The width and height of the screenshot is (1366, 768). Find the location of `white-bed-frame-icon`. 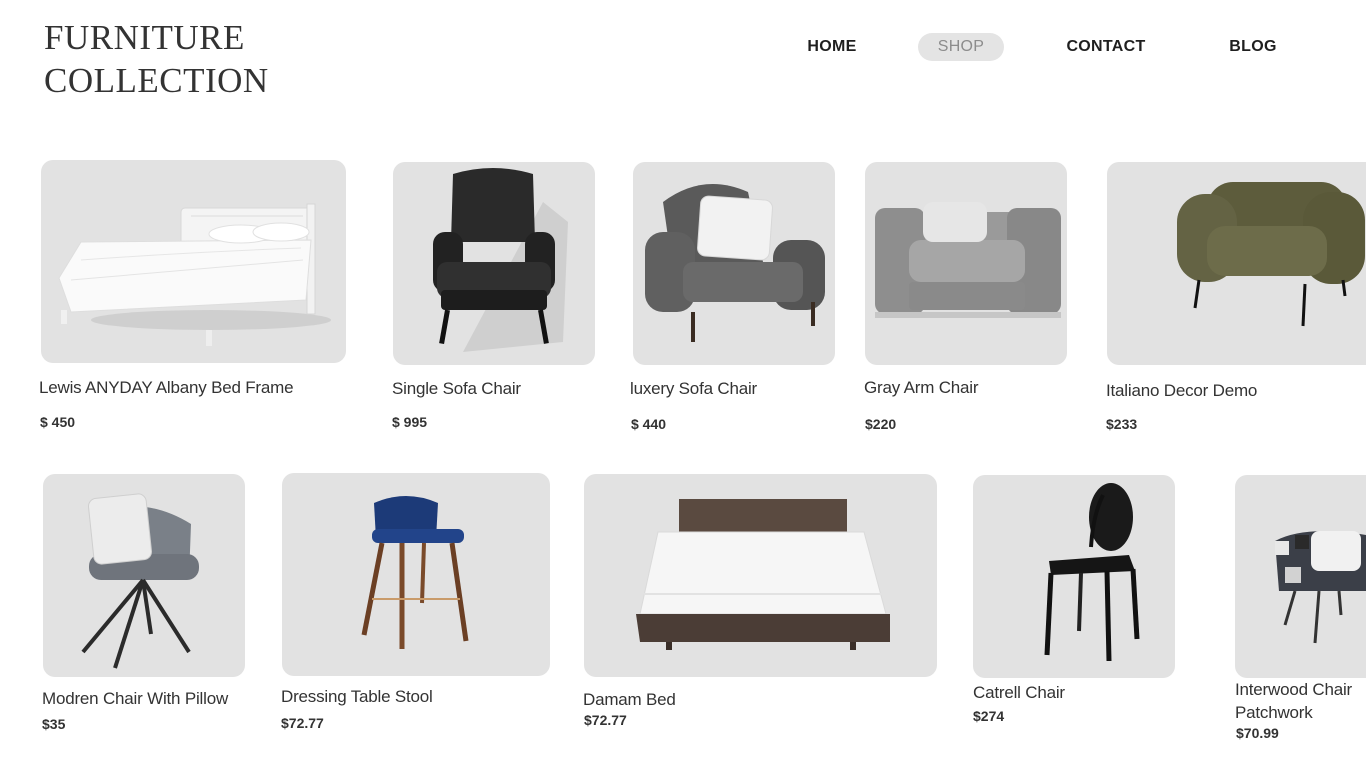

white-bed-frame-icon is located at coordinates (194, 274).